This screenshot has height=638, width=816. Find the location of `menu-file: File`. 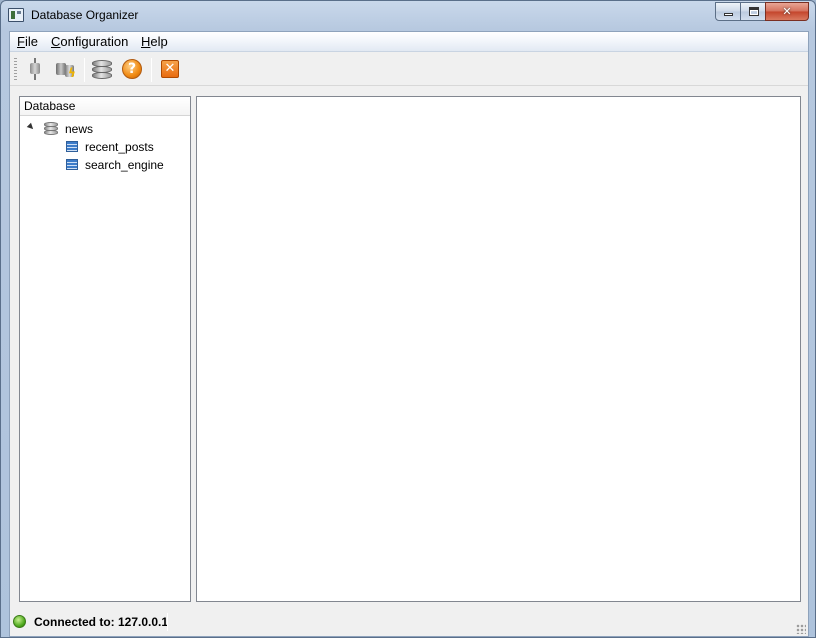

menu-file: File is located at coordinates (27, 42).